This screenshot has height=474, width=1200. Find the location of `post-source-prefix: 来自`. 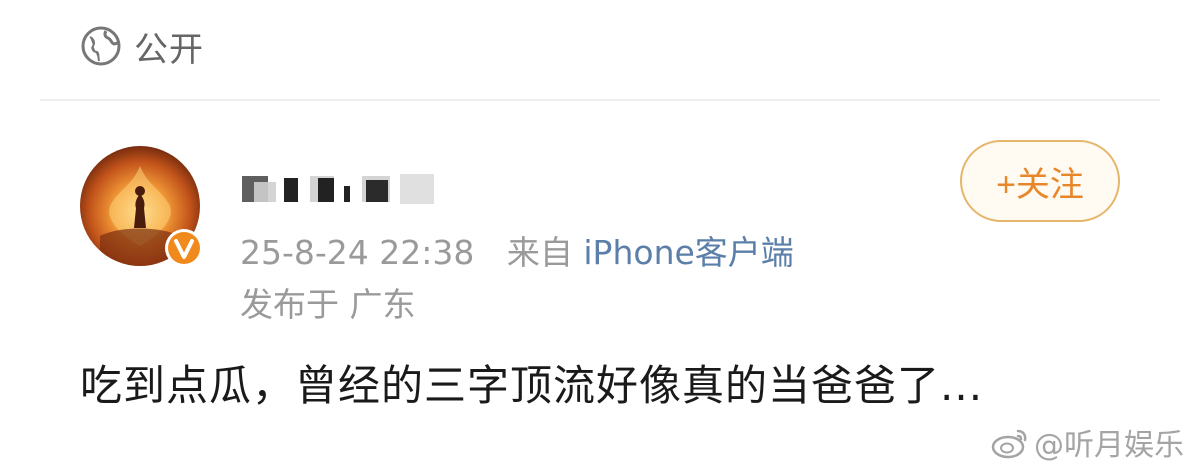

post-source-prefix: 来自 is located at coordinates (539, 252).